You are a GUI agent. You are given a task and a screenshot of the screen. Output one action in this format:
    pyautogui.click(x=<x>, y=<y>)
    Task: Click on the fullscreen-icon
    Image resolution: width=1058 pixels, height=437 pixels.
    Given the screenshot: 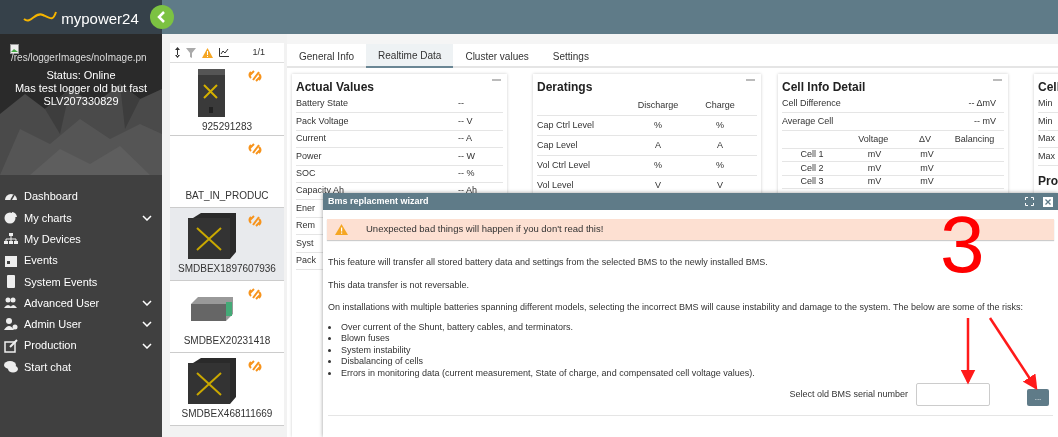 What is the action you would take?
    pyautogui.click(x=1029, y=201)
    